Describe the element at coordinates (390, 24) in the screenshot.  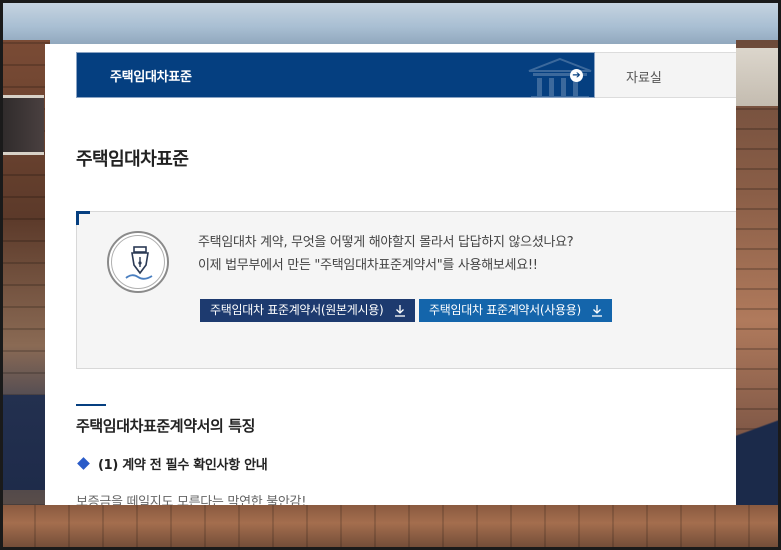
I see `background-sky` at that location.